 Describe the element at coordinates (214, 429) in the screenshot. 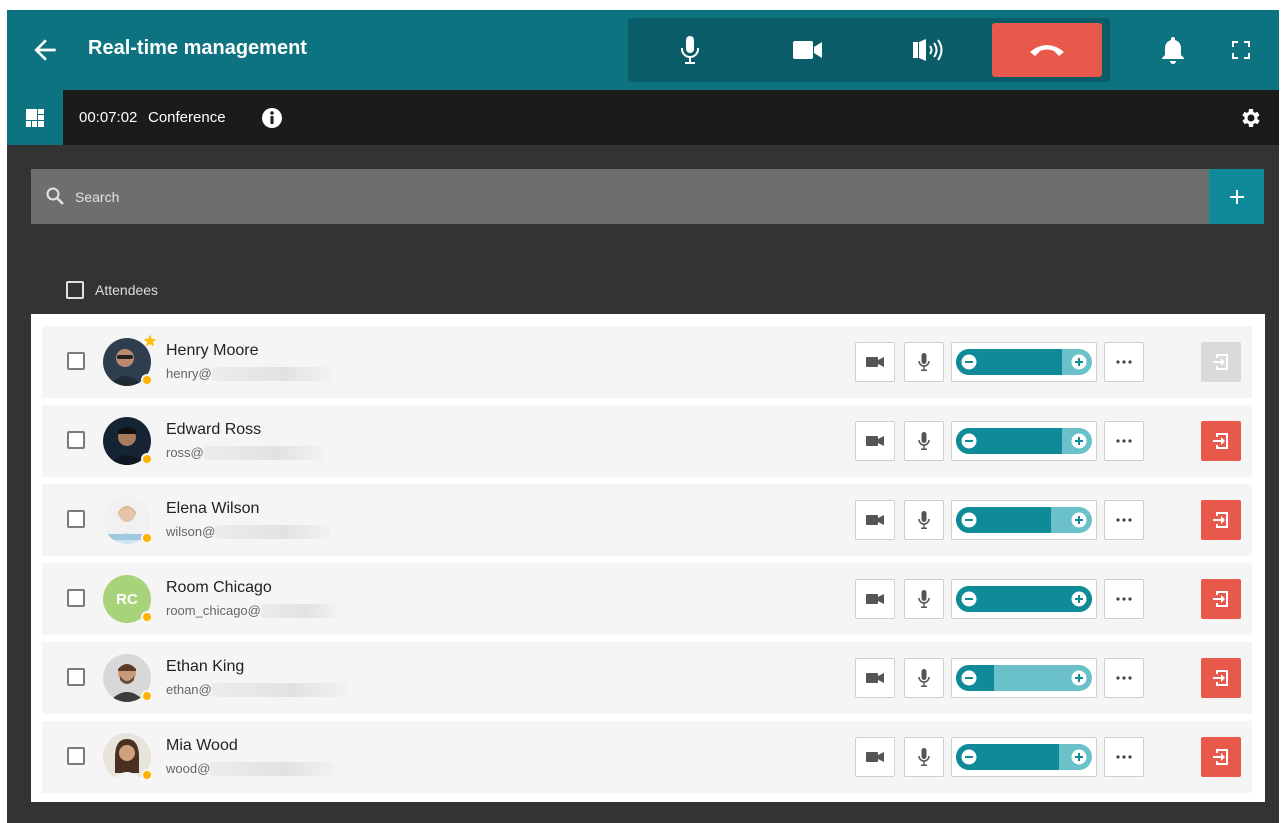

I see `attendee-name: Edward Ross` at that location.